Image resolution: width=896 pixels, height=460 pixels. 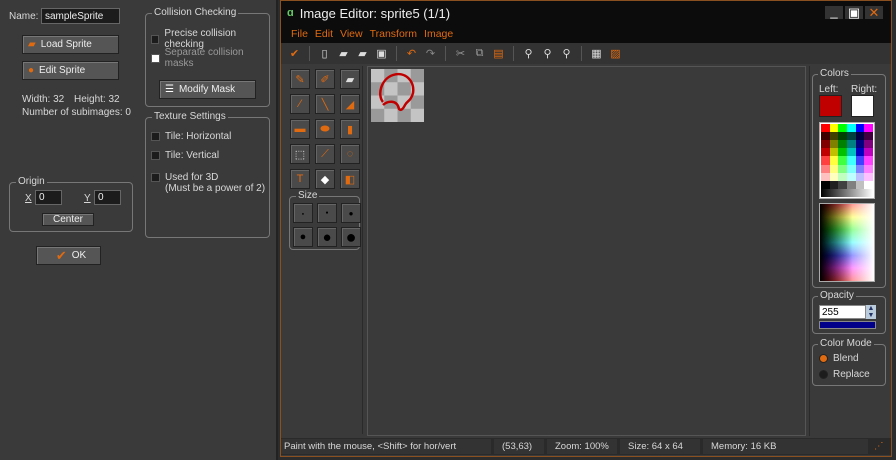 What do you see at coordinates (393, 34) in the screenshot?
I see `menu-transform: Transform` at bounding box center [393, 34].